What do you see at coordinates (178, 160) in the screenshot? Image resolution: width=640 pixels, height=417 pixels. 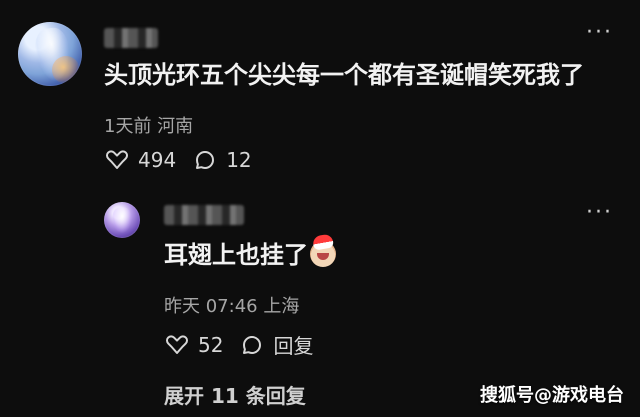 I see `main-actions: 494 12` at bounding box center [178, 160].